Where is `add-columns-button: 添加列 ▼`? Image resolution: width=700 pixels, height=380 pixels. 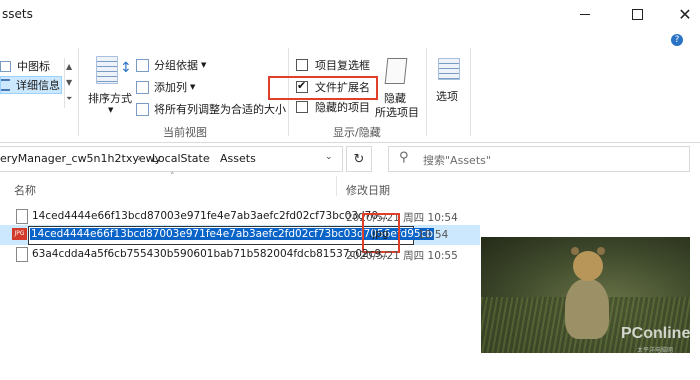
add-columns-button: 添加列 ▼ is located at coordinates (165, 87).